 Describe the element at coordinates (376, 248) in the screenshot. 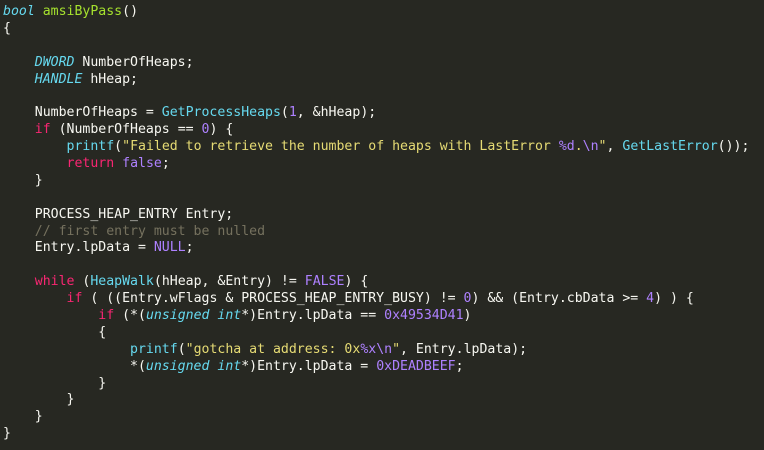

I see `code-line: Entry.lpData = NULL;` at that location.